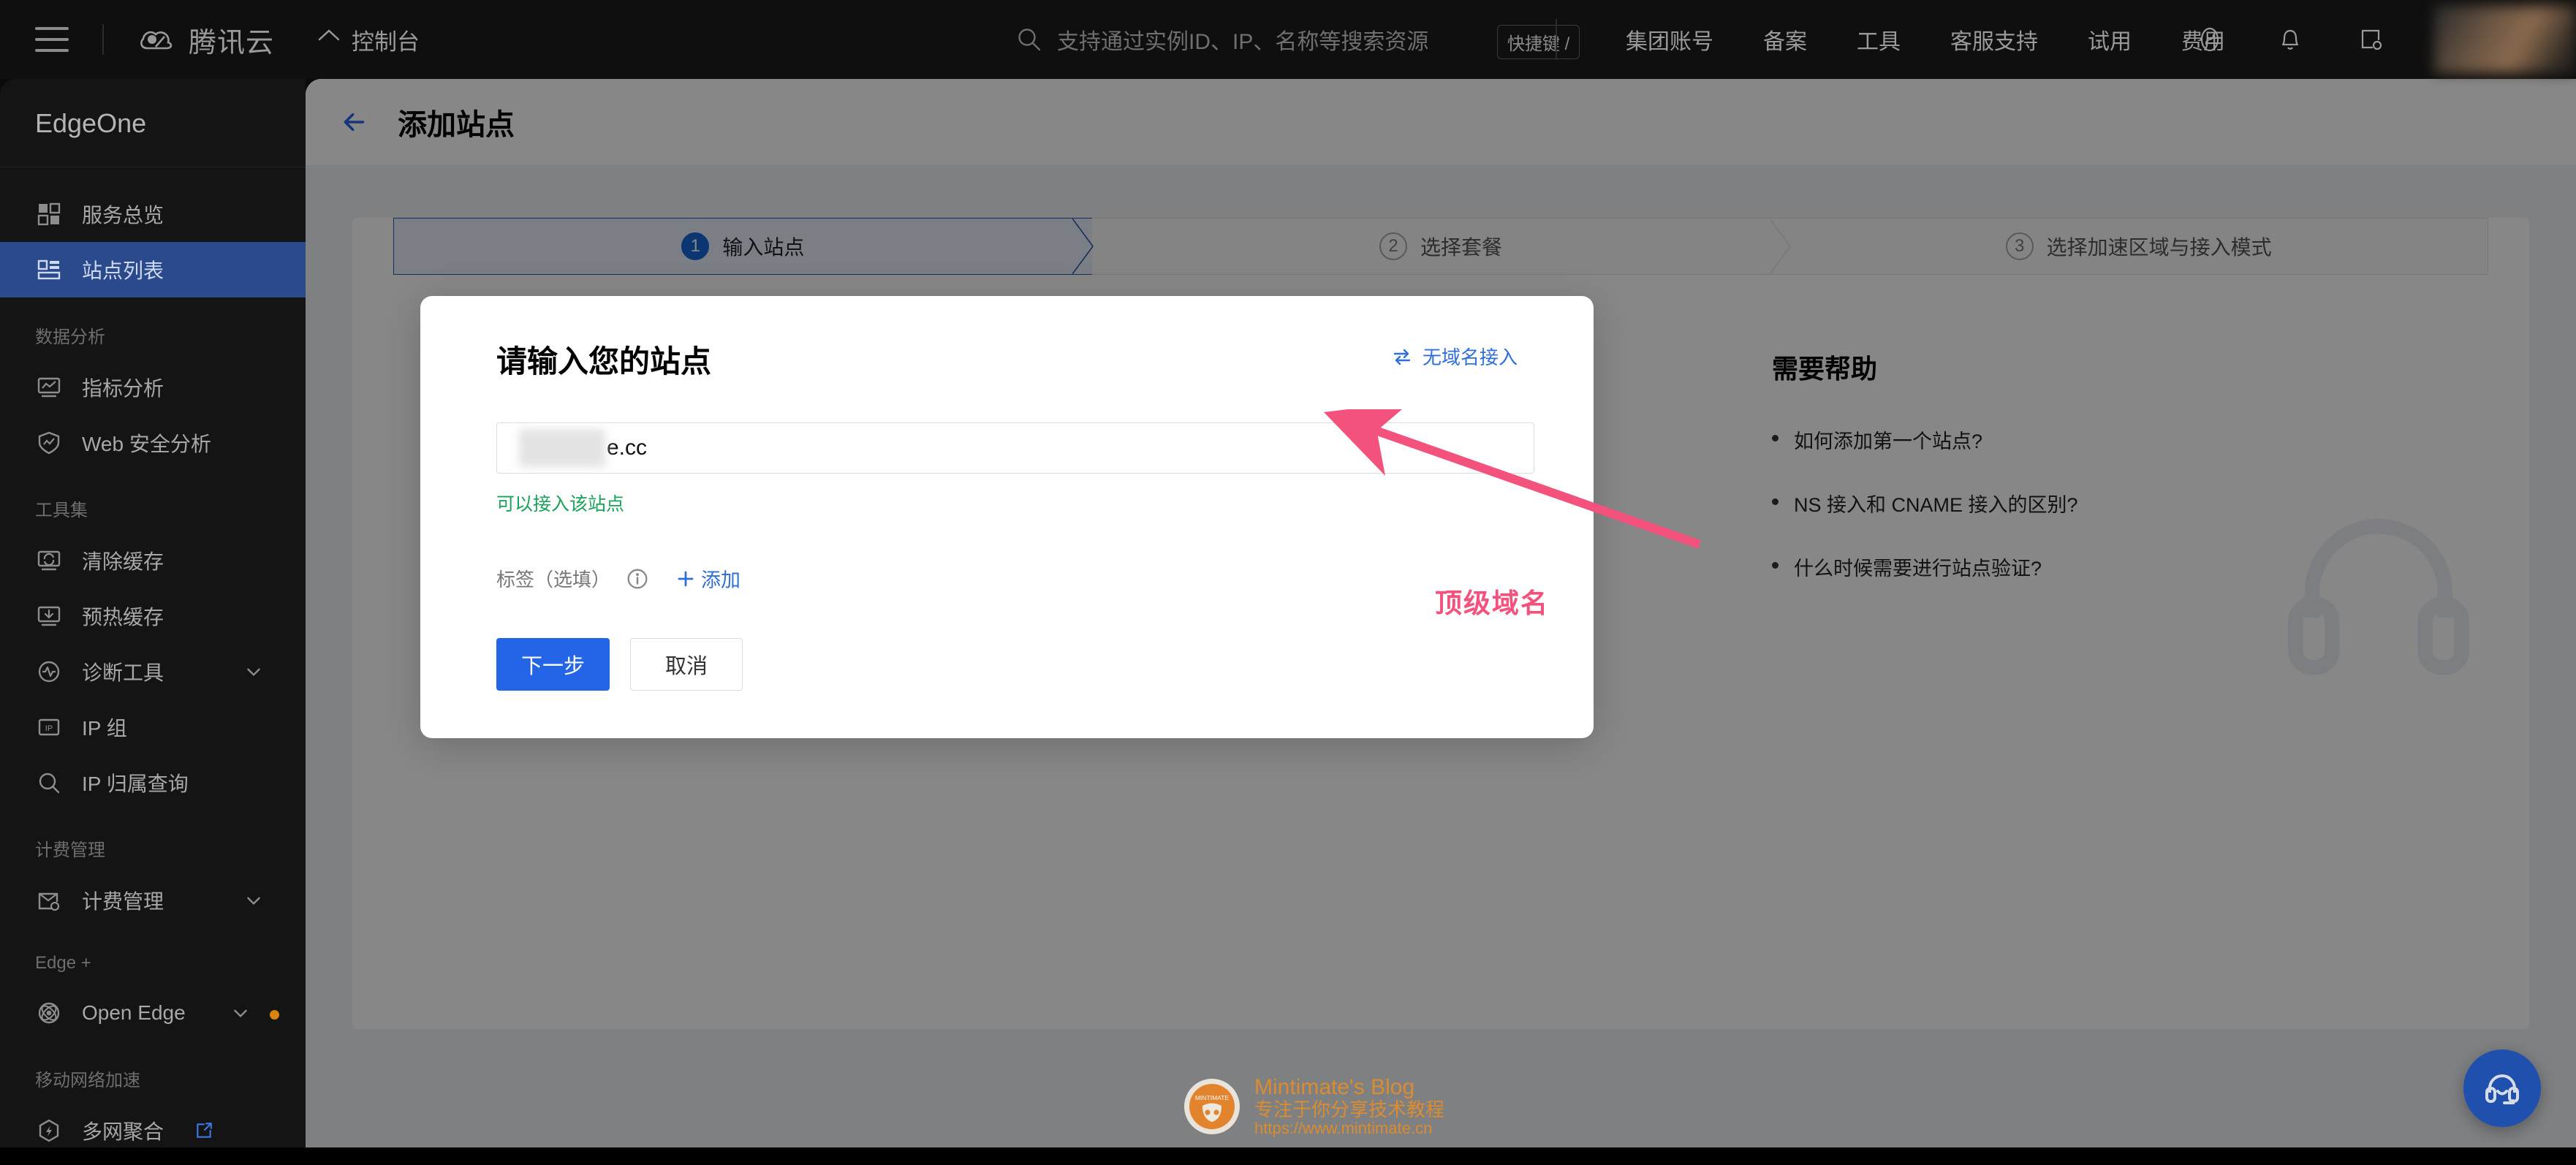 The image size is (2576, 1165). Describe the element at coordinates (1878, 39) in the screenshot. I see `topnav-item-tools: 工具` at that location.